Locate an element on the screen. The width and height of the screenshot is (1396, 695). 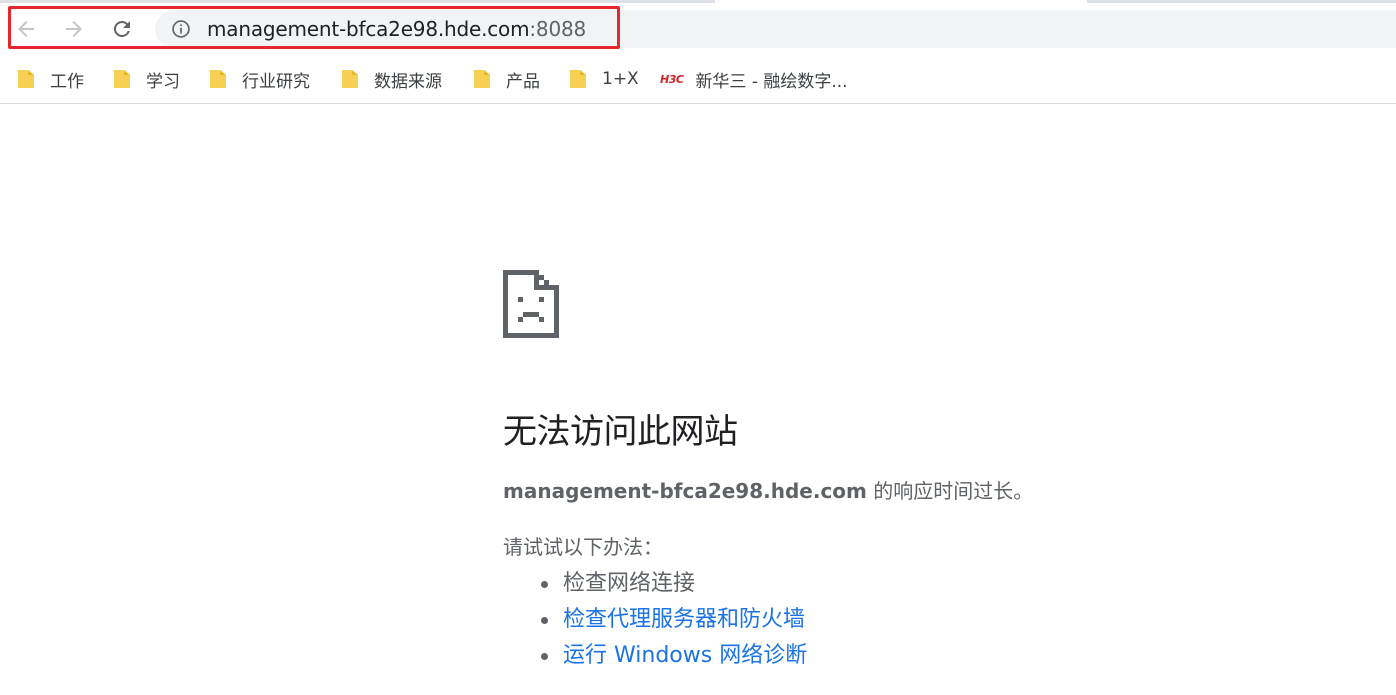
address-bar: management-bfca2e98.hde.com:8088 is located at coordinates (775, 29).